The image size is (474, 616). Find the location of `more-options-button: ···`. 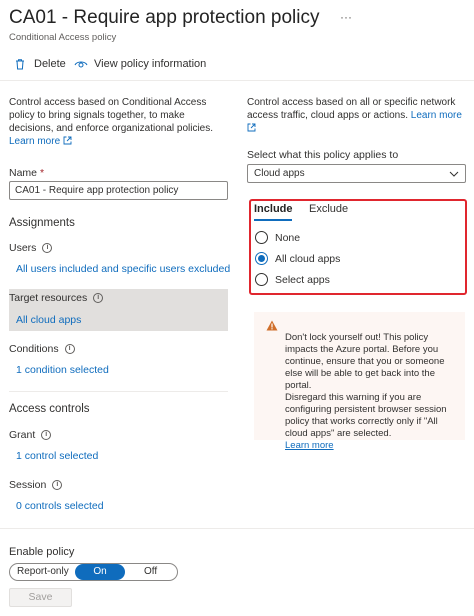

more-options-button: ··· is located at coordinates (346, 17).